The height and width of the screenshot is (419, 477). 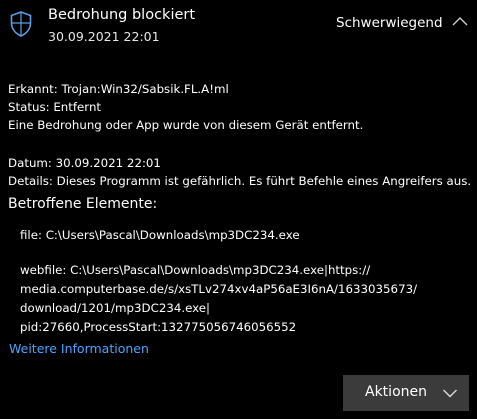 I want to click on date-value: 30.09.2021 22:01, so click(x=108, y=163).